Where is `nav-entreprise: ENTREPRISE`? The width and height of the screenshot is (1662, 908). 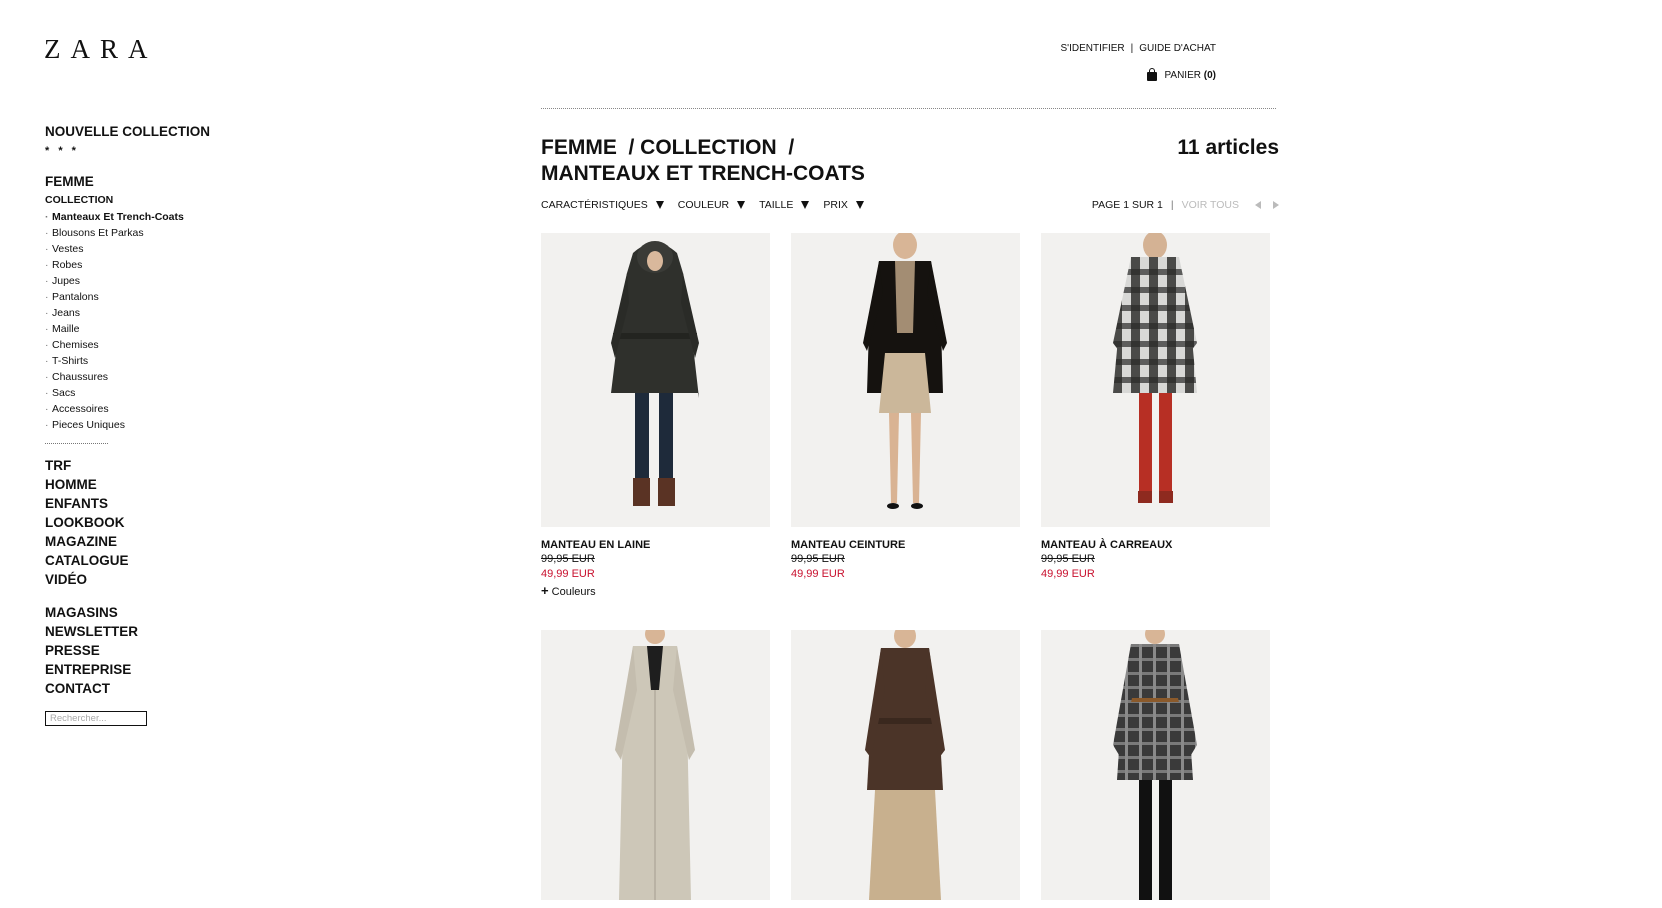
nav-entreprise: ENTREPRISE is located at coordinates (165, 669).